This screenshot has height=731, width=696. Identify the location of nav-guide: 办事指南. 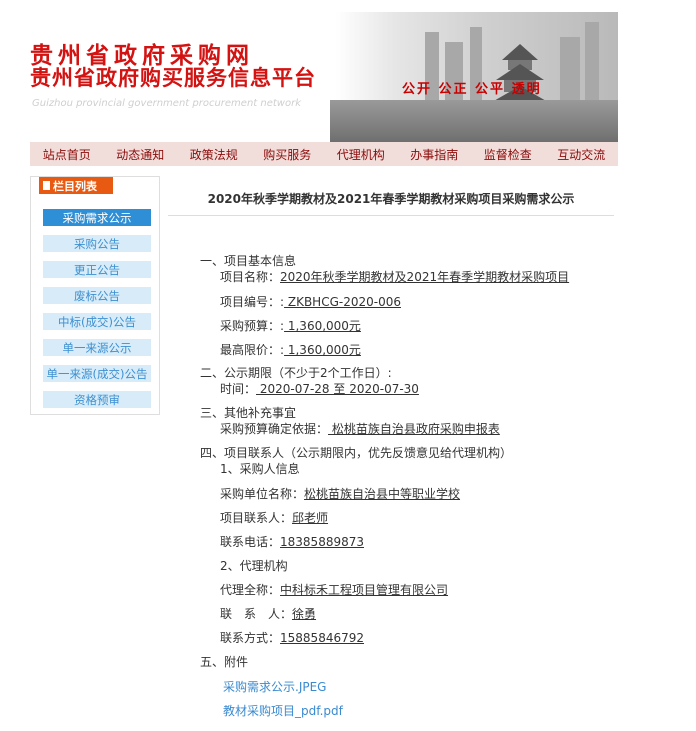
(434, 154).